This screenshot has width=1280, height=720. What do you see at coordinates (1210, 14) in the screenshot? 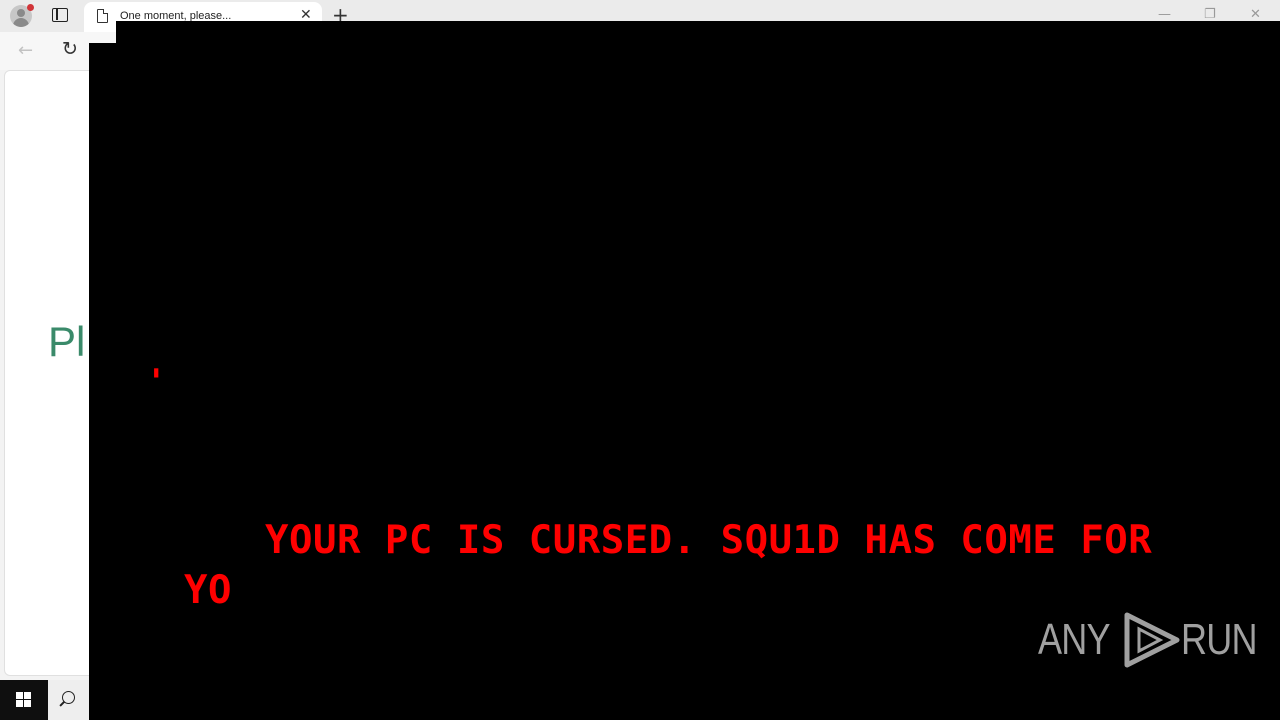
I see `restore-button: ❐` at bounding box center [1210, 14].